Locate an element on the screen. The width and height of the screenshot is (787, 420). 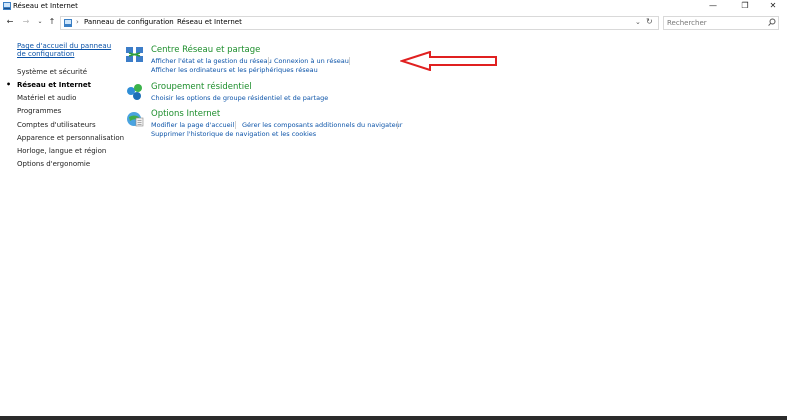
sidebar-item-network-internet: • Réseau et Internet is located at coordinates (61, 85).